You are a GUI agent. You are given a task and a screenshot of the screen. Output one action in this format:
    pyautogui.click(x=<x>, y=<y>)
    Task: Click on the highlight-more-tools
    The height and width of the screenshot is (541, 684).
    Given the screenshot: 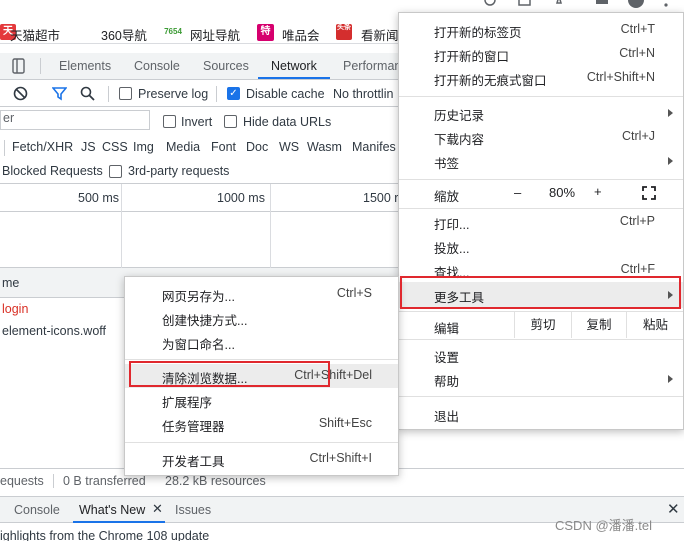 What is the action you would take?
    pyautogui.click(x=540, y=292)
    